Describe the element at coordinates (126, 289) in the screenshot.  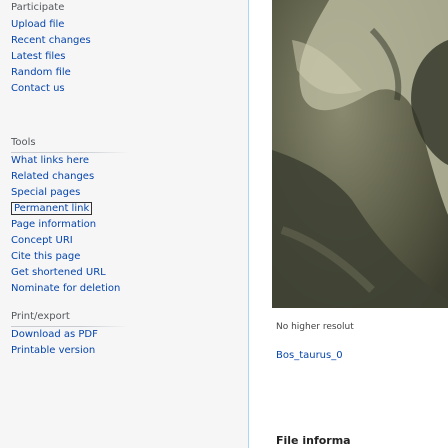
I see `sidebar-item-nominate-for-deletion: Nominate for deletion` at that location.